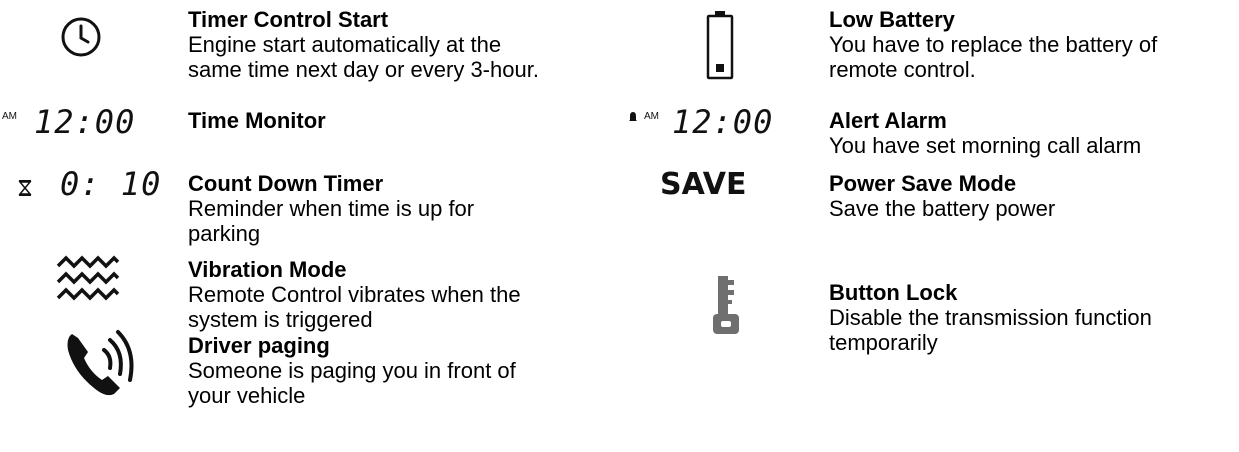 Image resolution: width=1239 pixels, height=452 pixels. Describe the element at coordinates (267, 269) in the screenshot. I see `entry-title: Vibration Mode` at that location.